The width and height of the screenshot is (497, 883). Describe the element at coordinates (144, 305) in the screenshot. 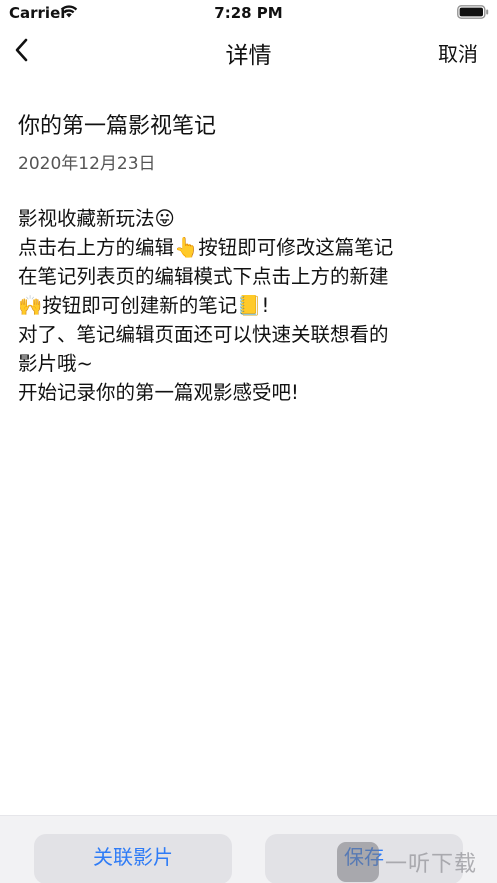

I see `note-line: 🙌按钮即可创建新的笔记📒!` at that location.